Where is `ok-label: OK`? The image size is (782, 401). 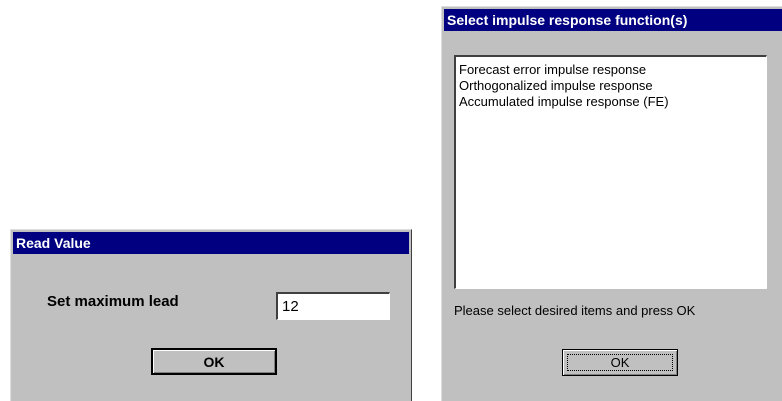
ok-label: OK is located at coordinates (620, 362).